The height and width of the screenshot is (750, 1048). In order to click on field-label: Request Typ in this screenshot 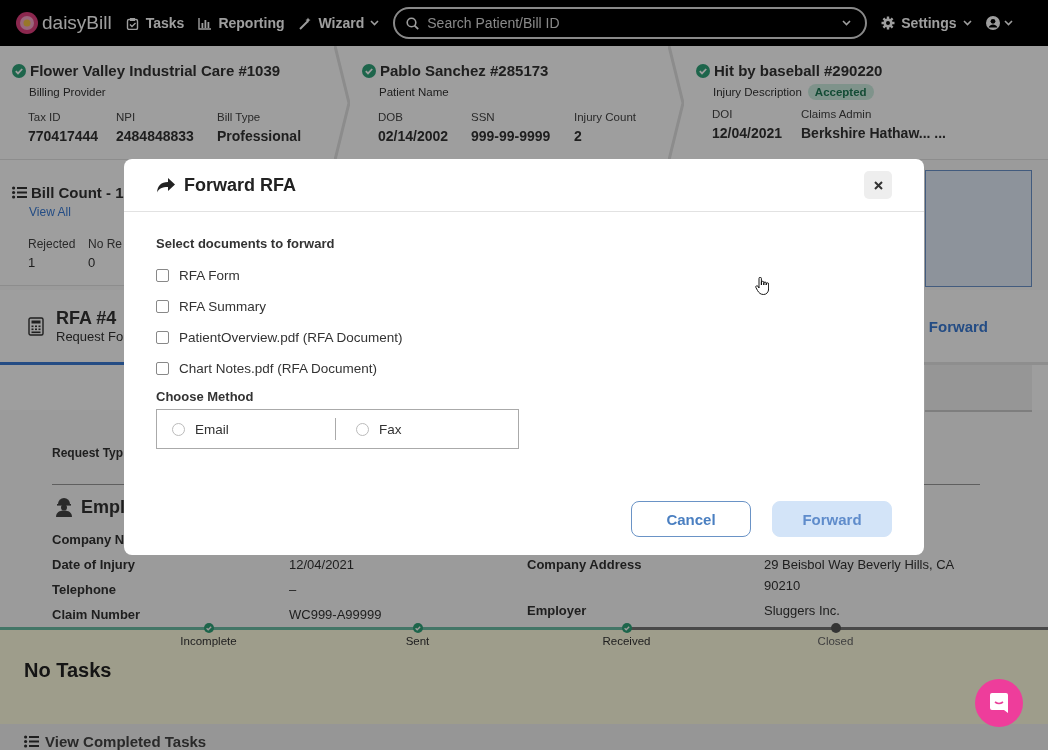, I will do `click(88, 453)`.